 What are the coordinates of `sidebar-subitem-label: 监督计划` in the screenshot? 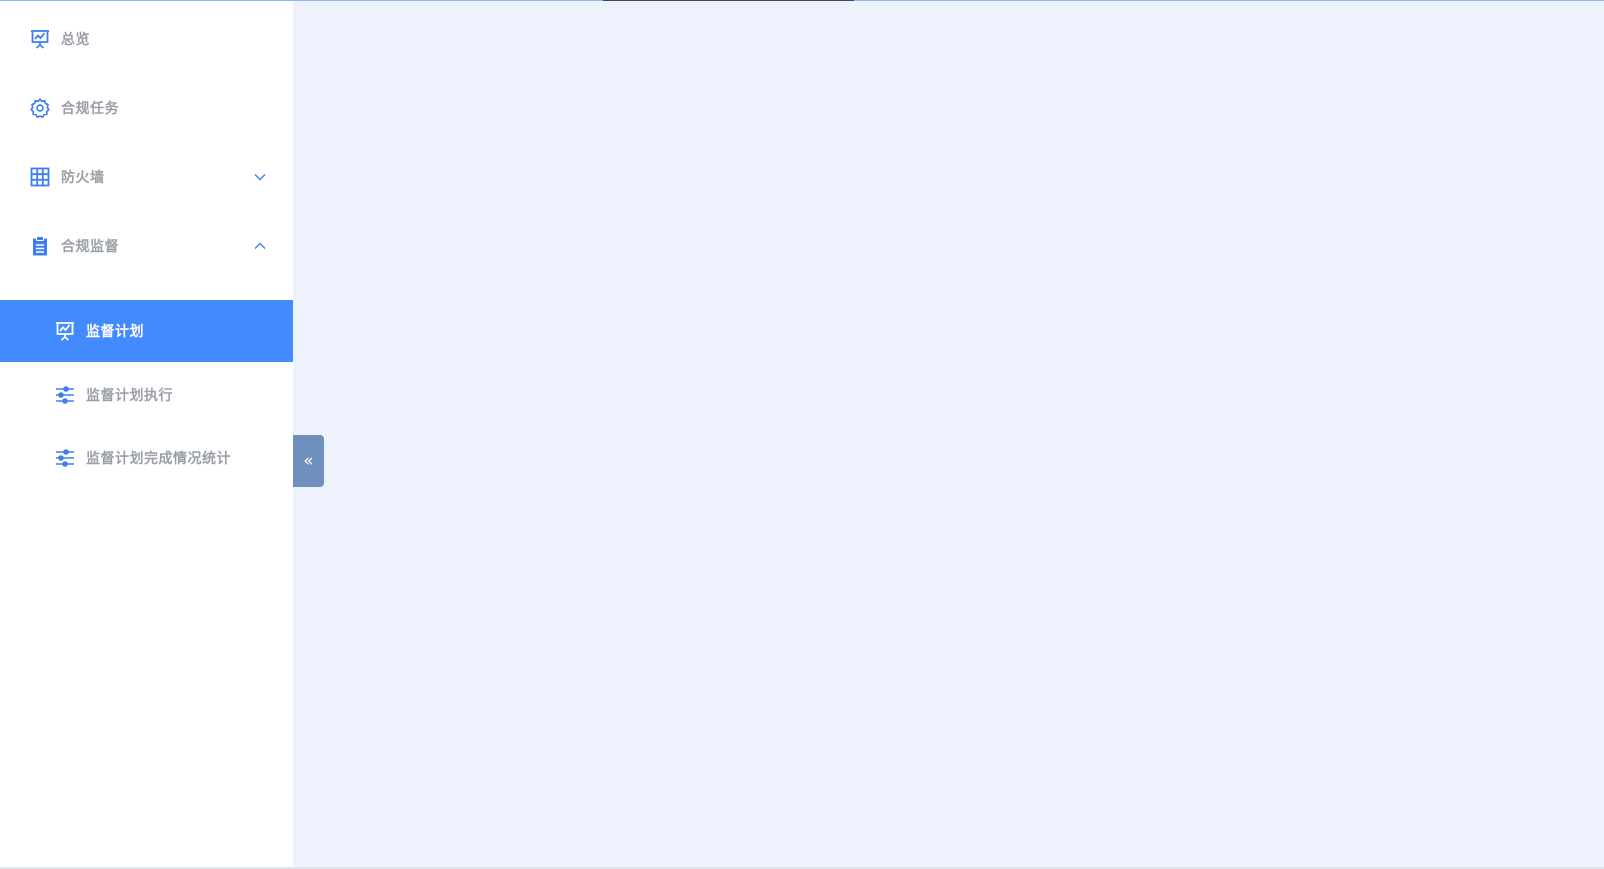 It's located at (115, 332).